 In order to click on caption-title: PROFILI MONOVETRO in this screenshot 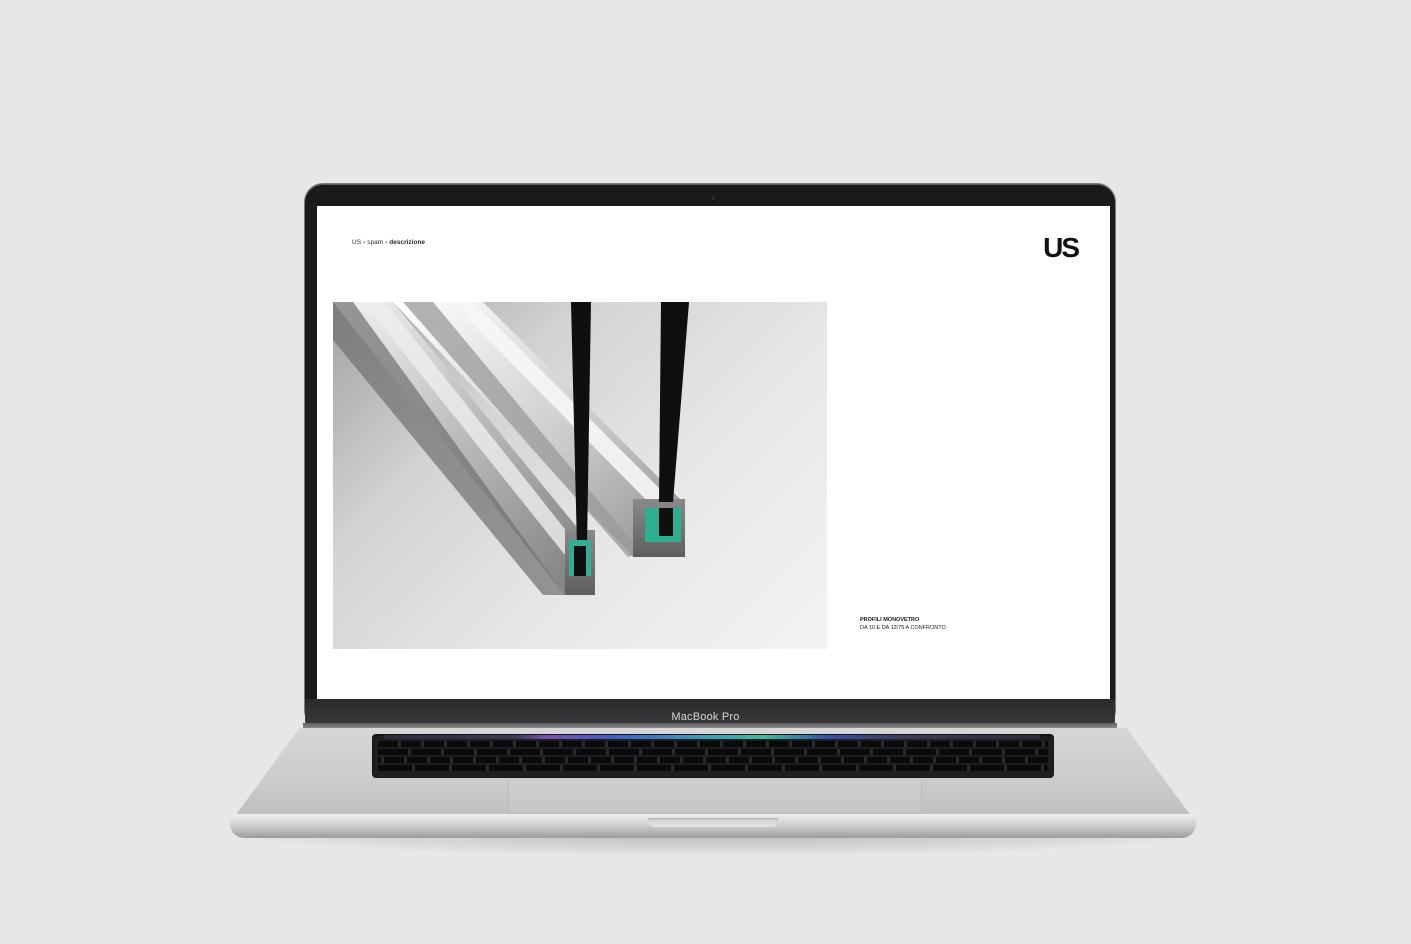, I will do `click(890, 620)`.